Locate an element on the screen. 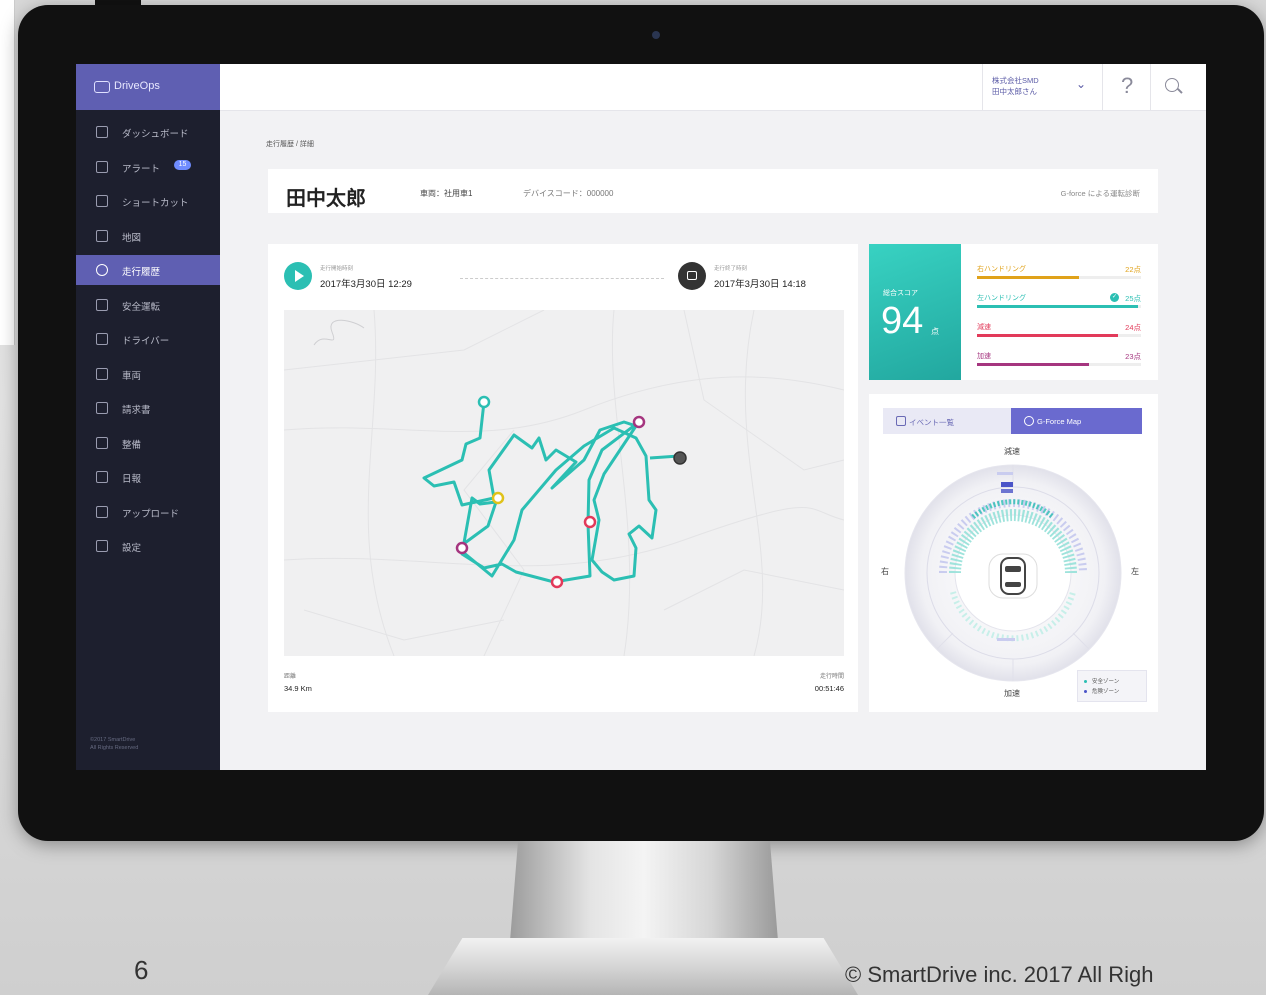 This screenshot has height=995, width=1266. page-number: 6 is located at coordinates (141, 970).